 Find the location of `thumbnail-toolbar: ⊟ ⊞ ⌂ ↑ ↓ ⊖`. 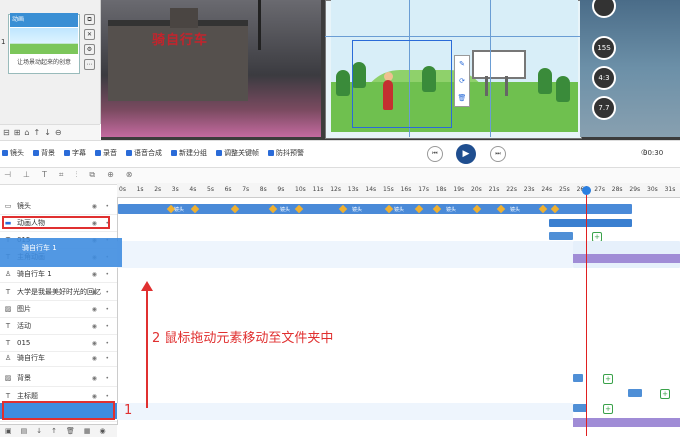

thumbnail-toolbar: ⊟ ⊞ ⌂ ↑ ↓ ⊖ is located at coordinates (50, 132).